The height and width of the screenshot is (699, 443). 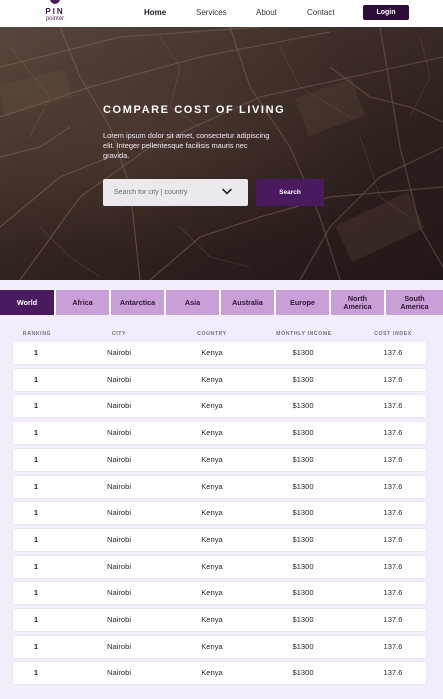 What do you see at coordinates (414, 302) in the screenshot?
I see `tab-south-america: South America` at bounding box center [414, 302].